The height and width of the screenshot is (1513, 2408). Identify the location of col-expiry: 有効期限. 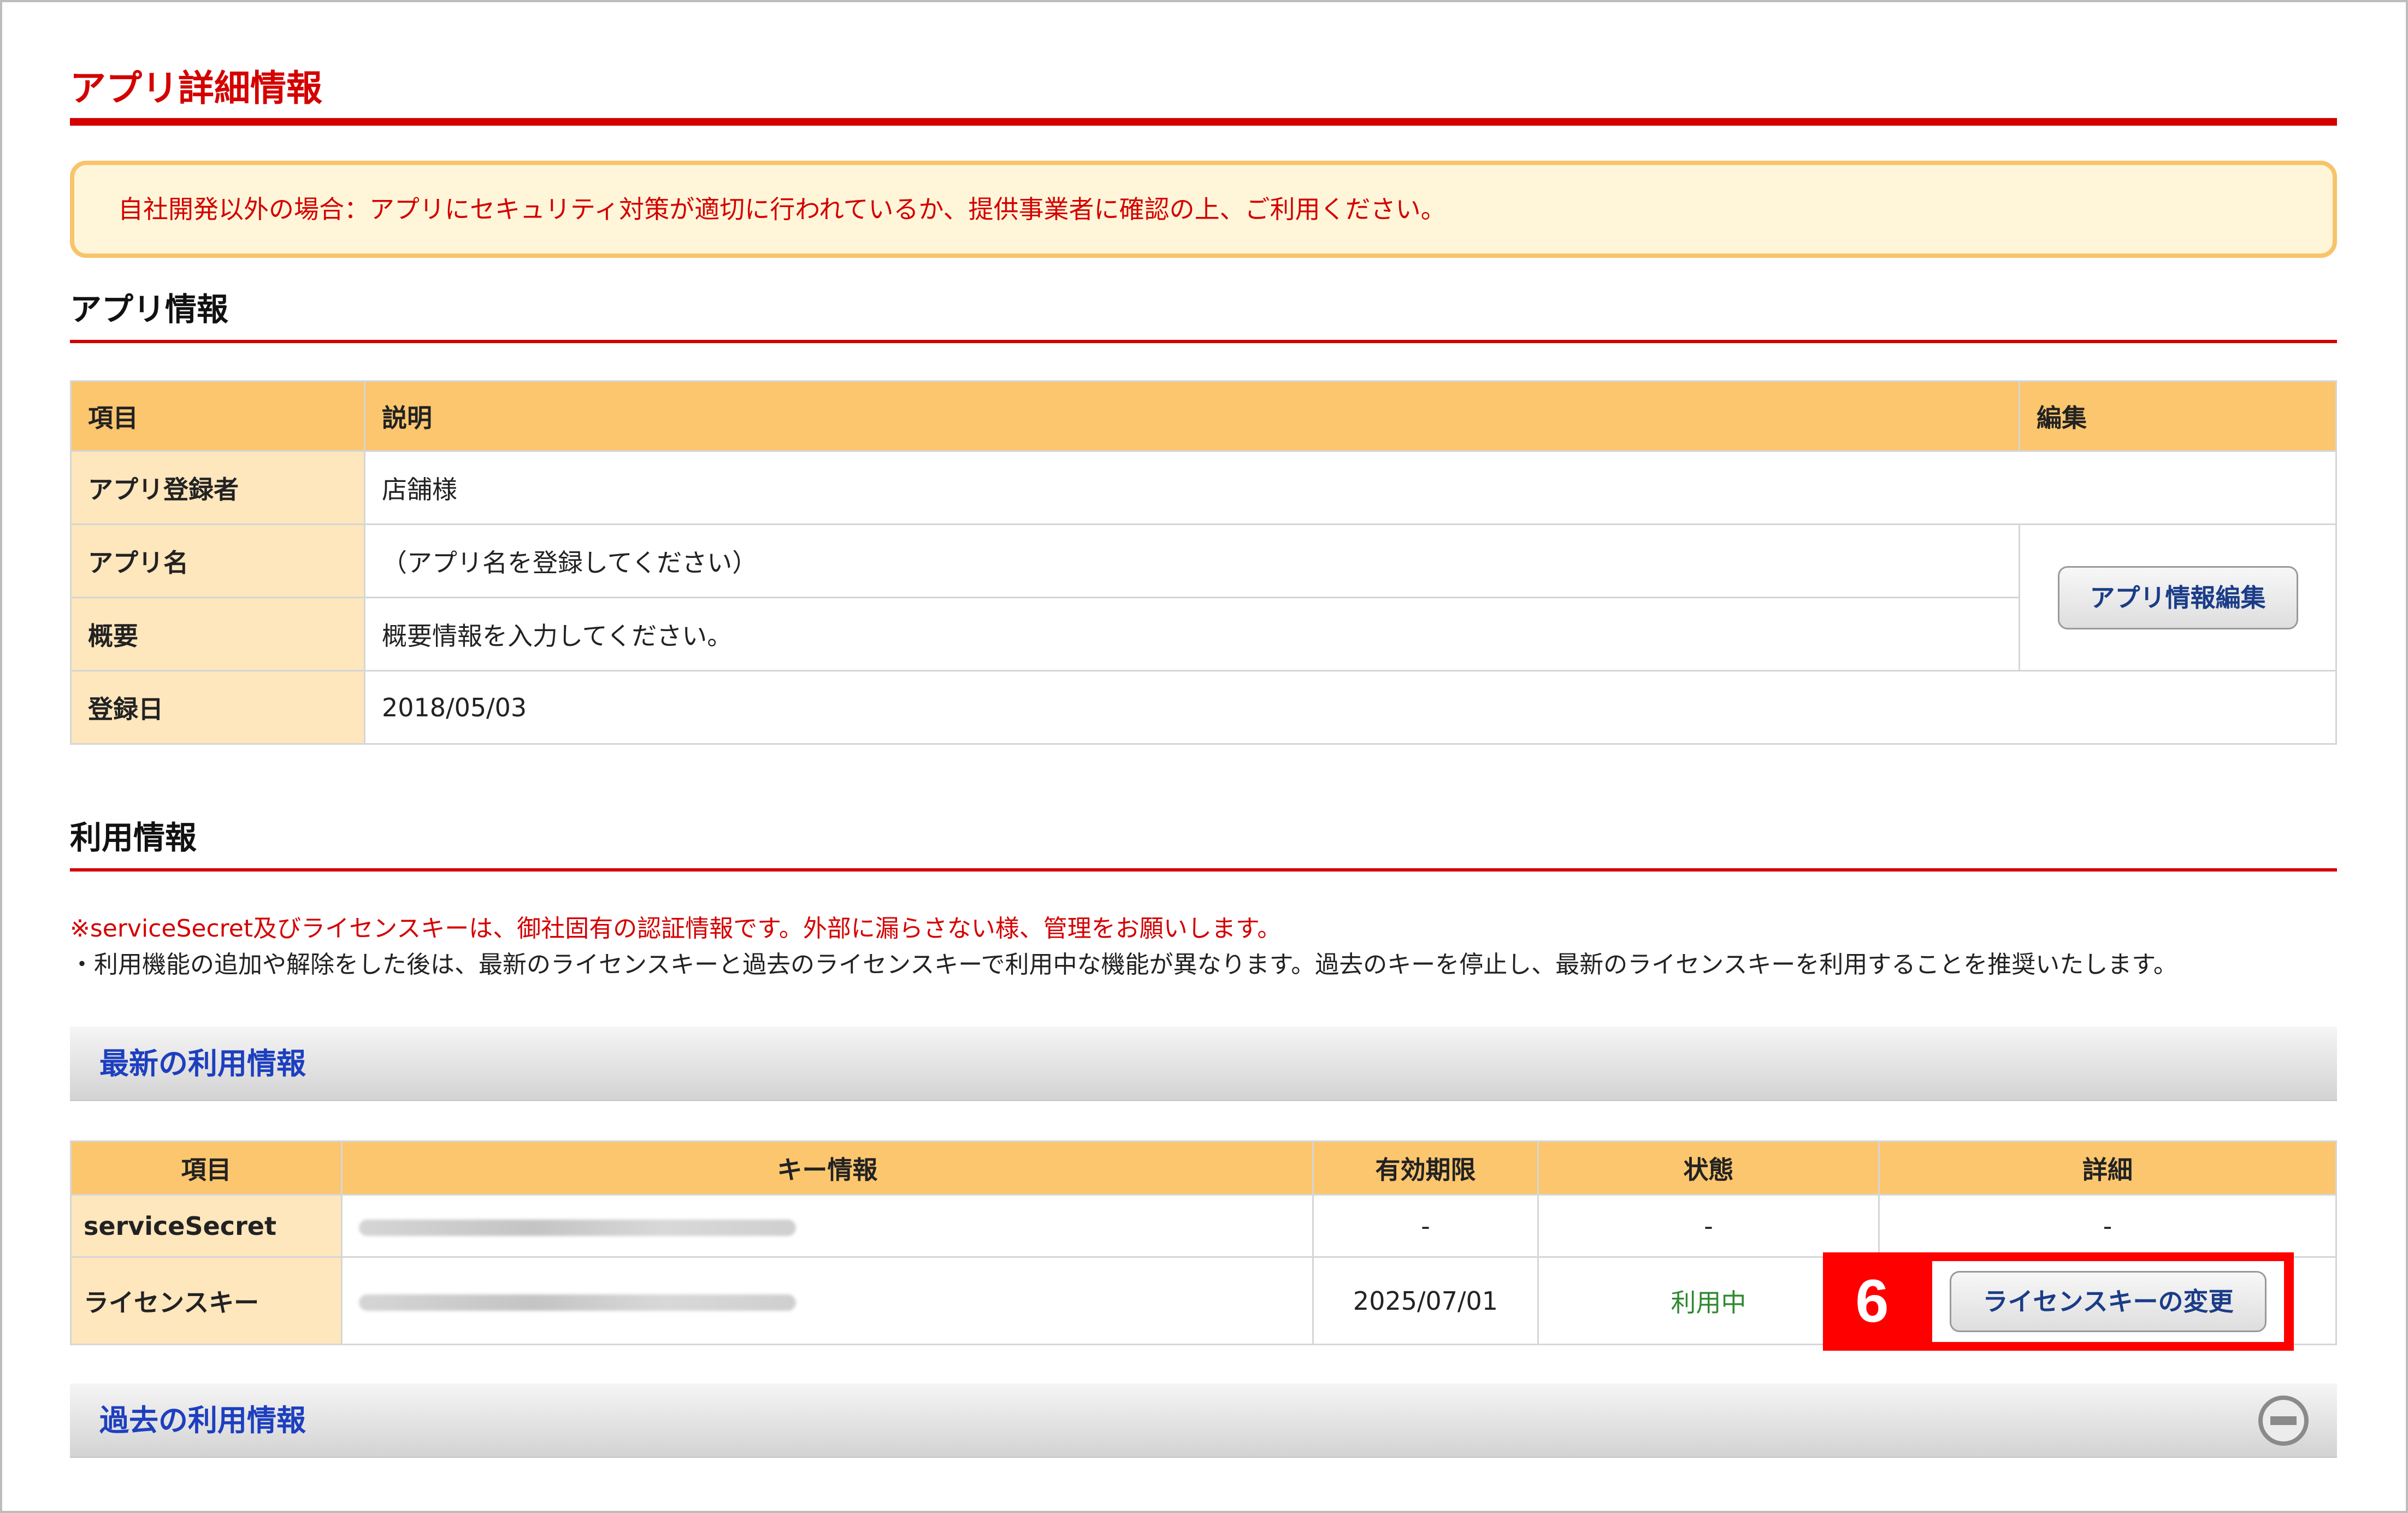
(1425, 1168).